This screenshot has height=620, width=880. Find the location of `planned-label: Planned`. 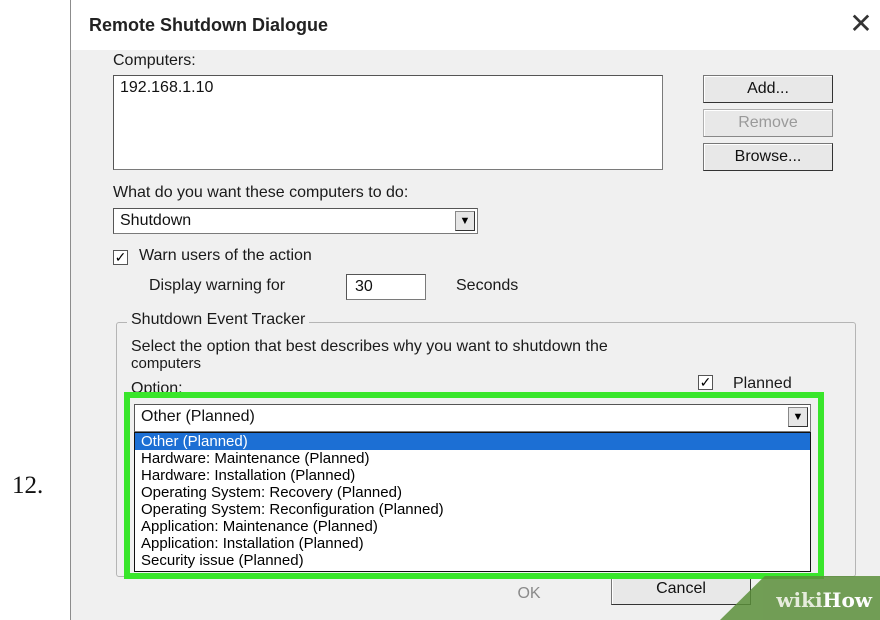

planned-label: Planned is located at coordinates (762, 383).